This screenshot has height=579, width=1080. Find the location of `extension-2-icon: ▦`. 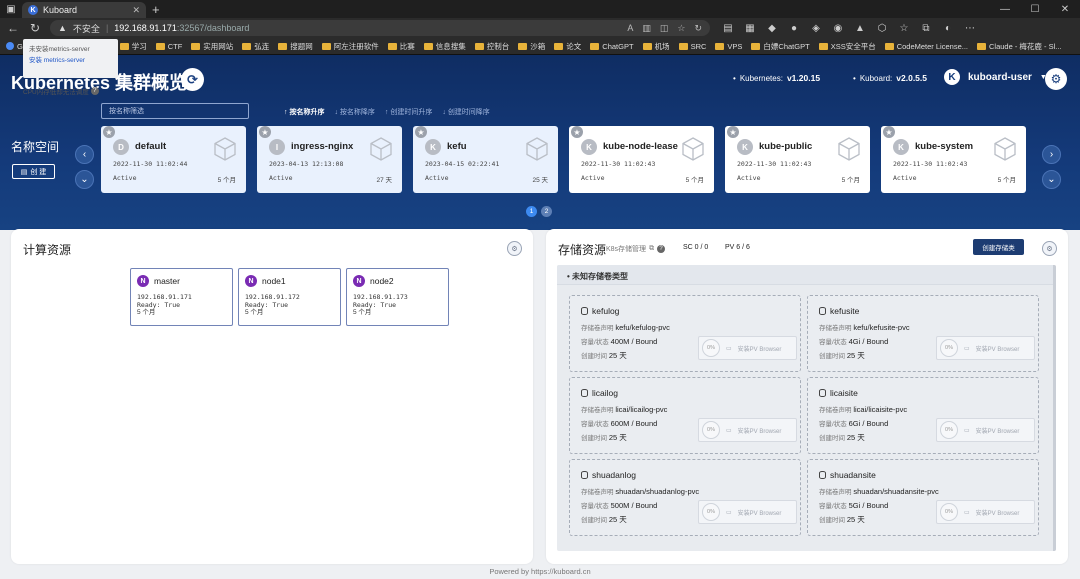

extension-2-icon: ▦ is located at coordinates (750, 28).